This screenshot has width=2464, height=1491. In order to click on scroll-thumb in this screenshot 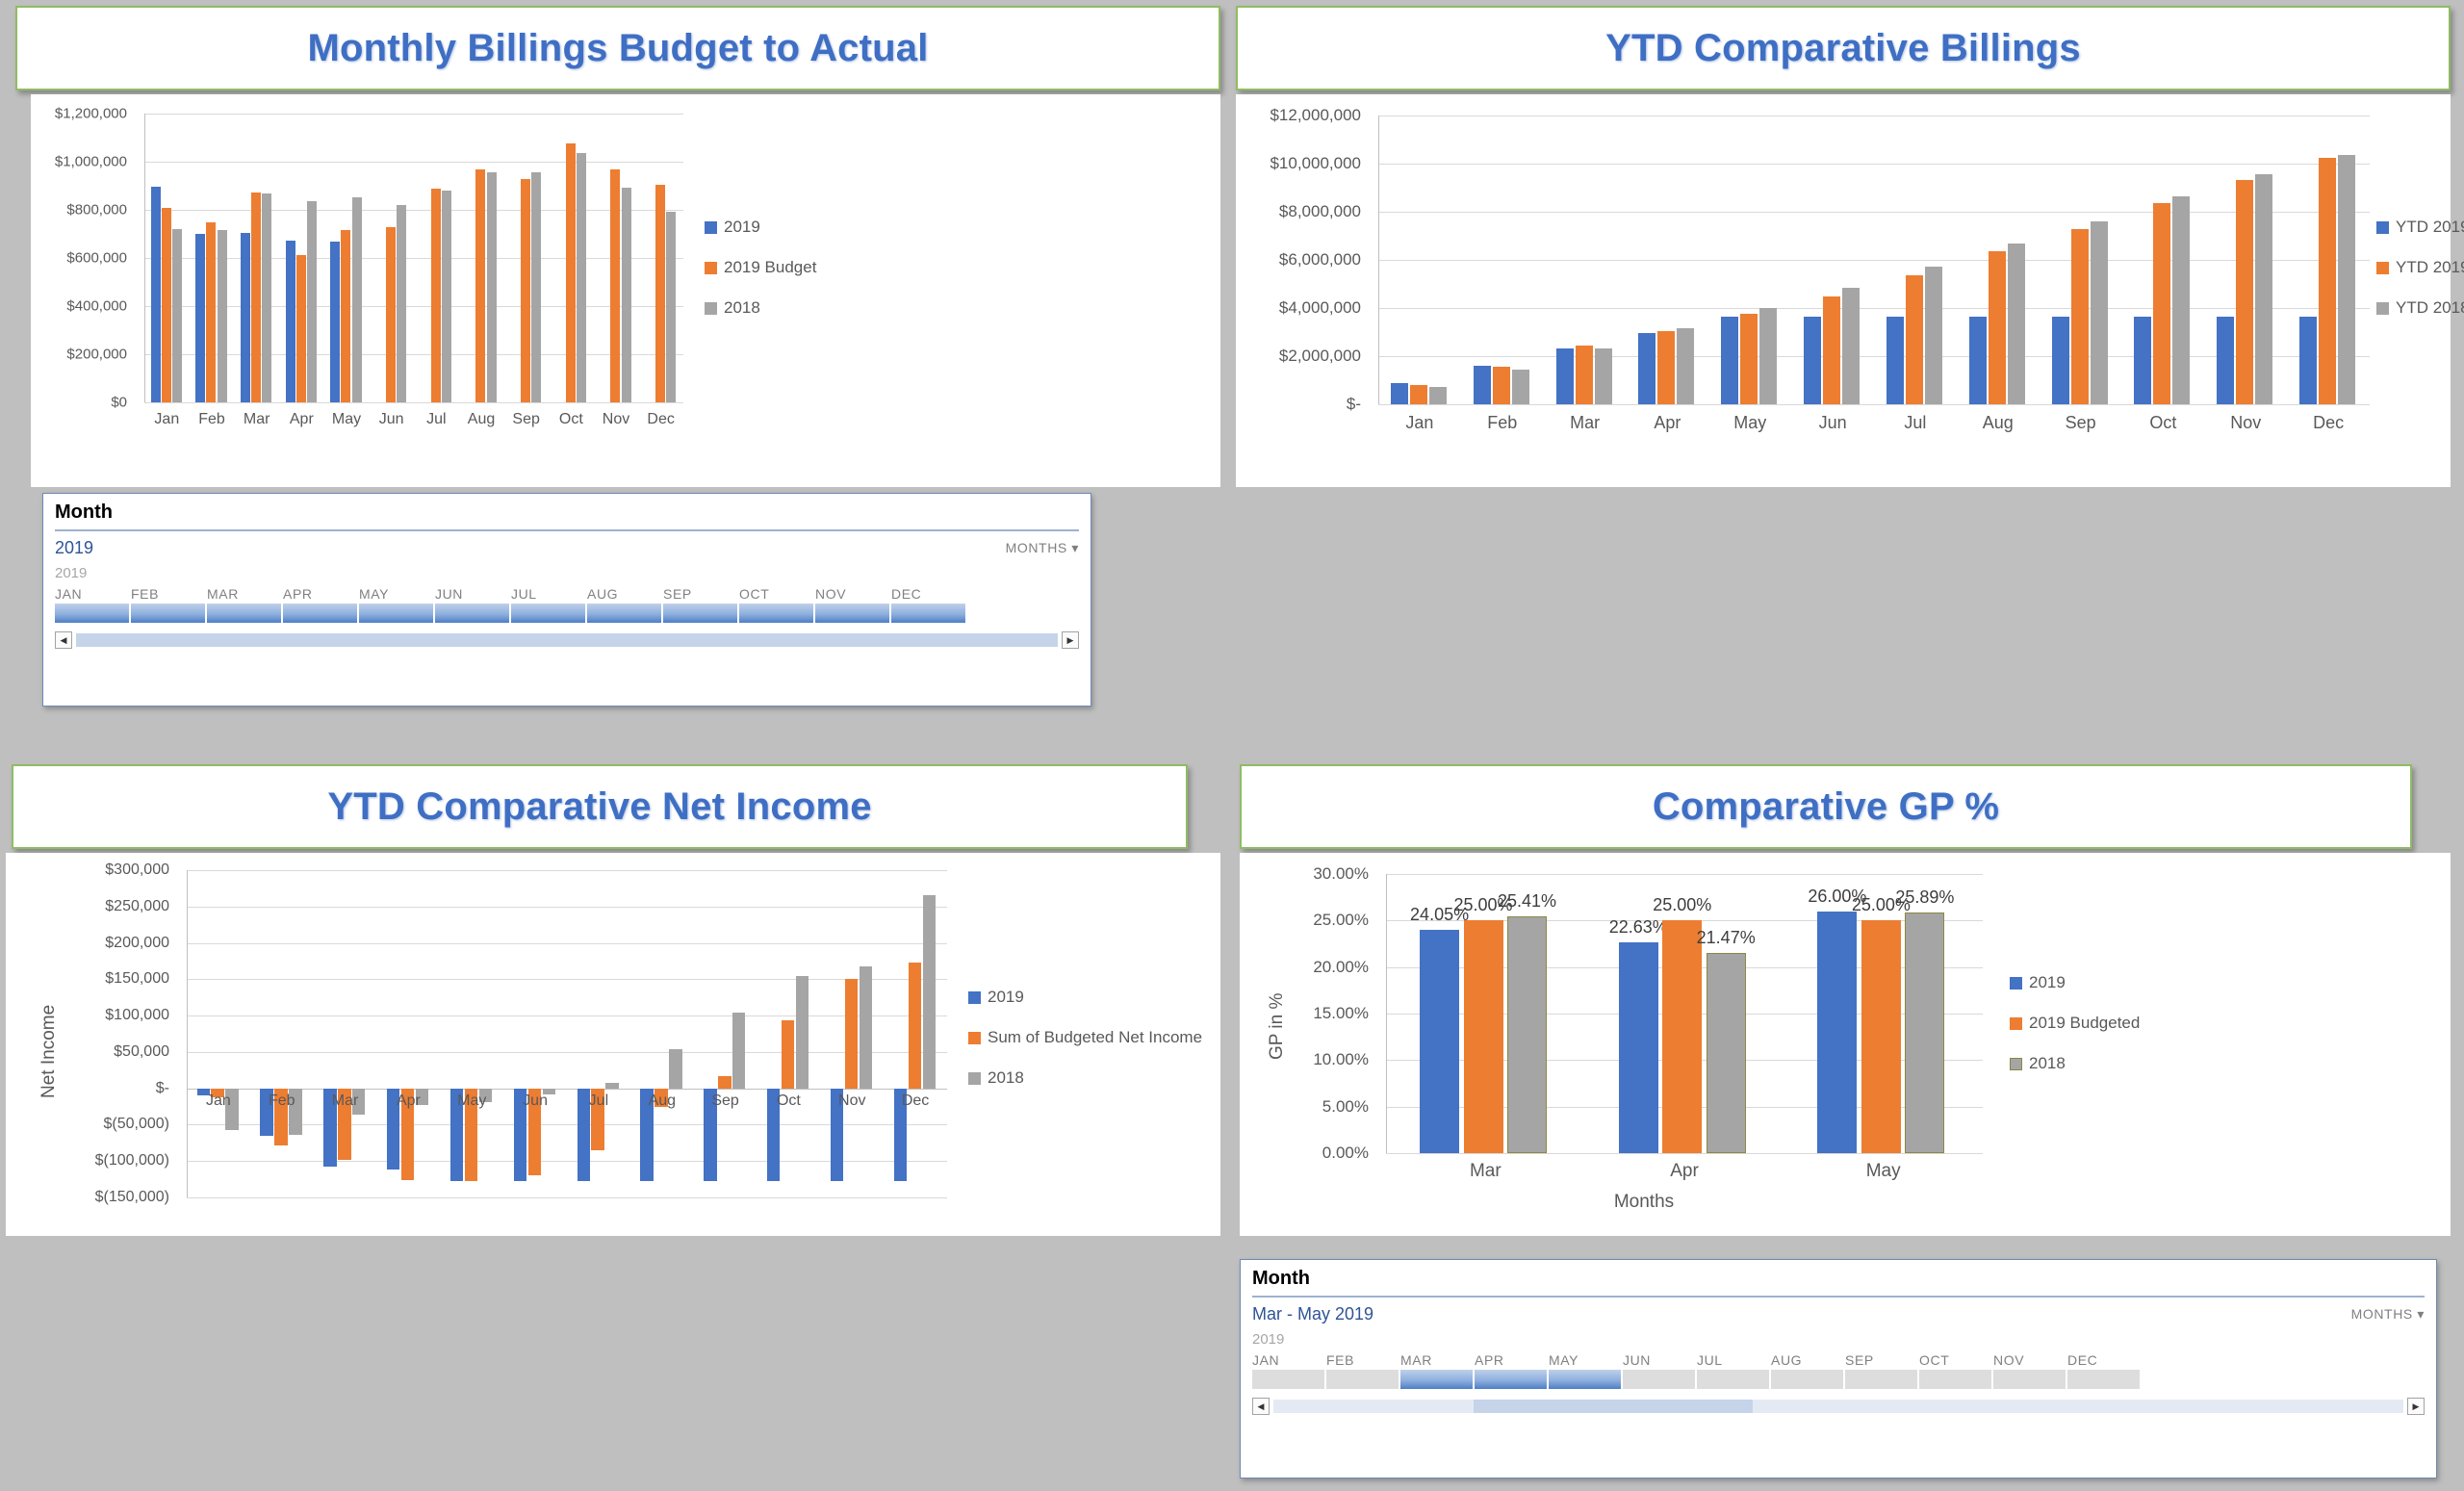, I will do `click(1613, 1406)`.